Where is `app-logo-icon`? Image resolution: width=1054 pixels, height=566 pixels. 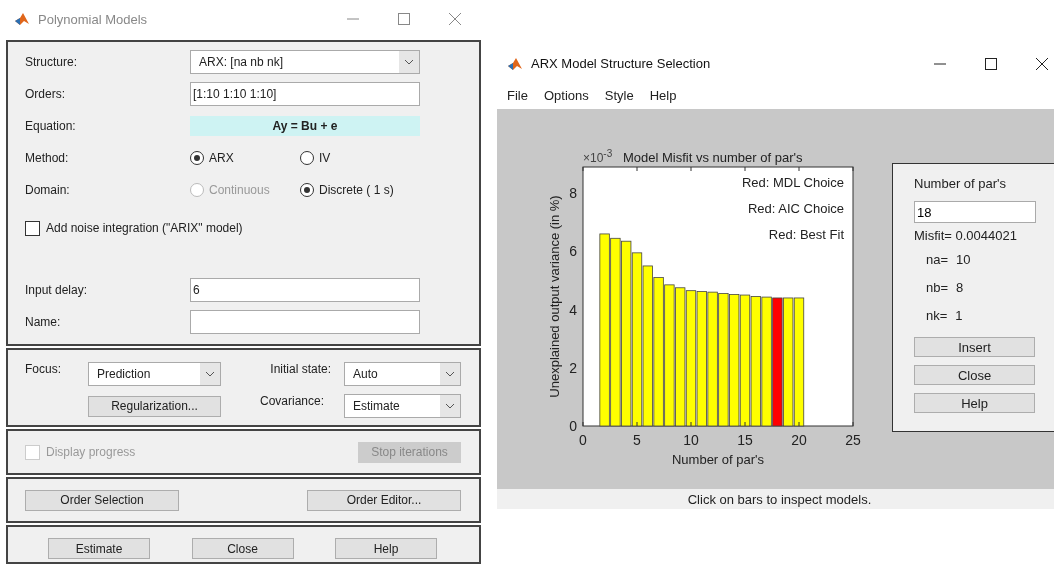
app-logo-icon is located at coordinates (22, 19).